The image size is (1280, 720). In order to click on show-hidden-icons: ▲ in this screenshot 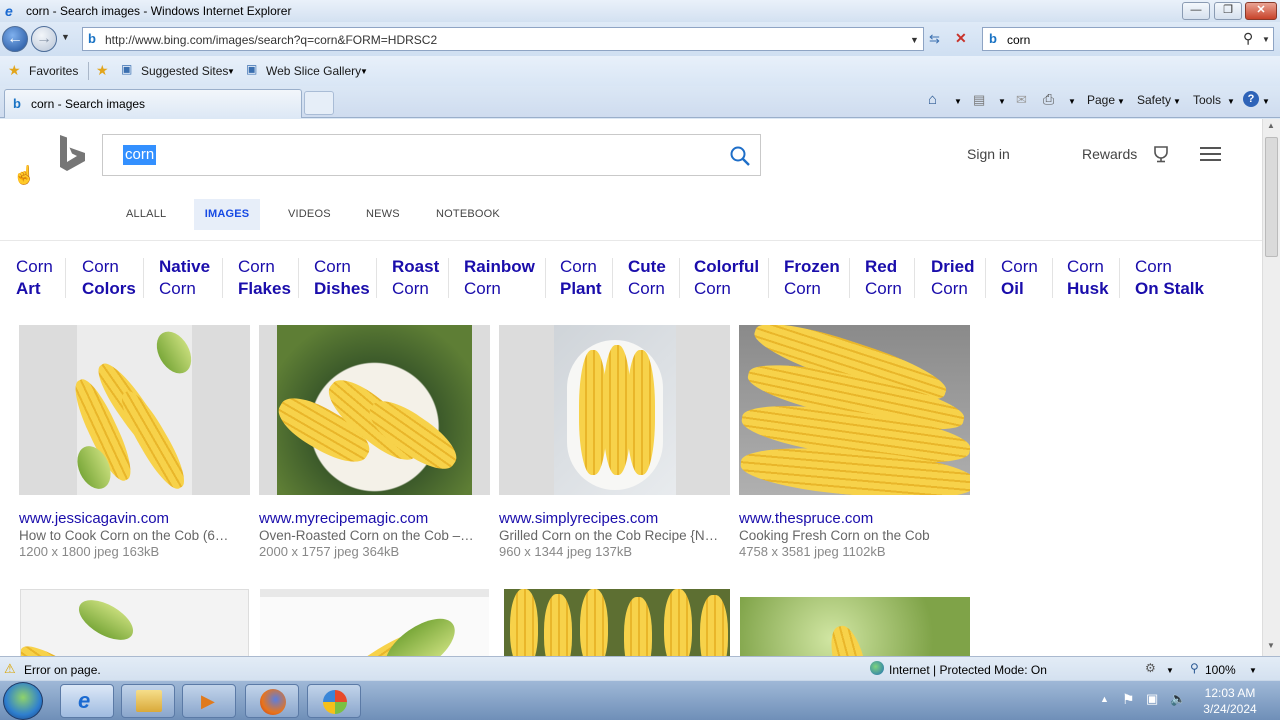, I will do `click(1104, 699)`.